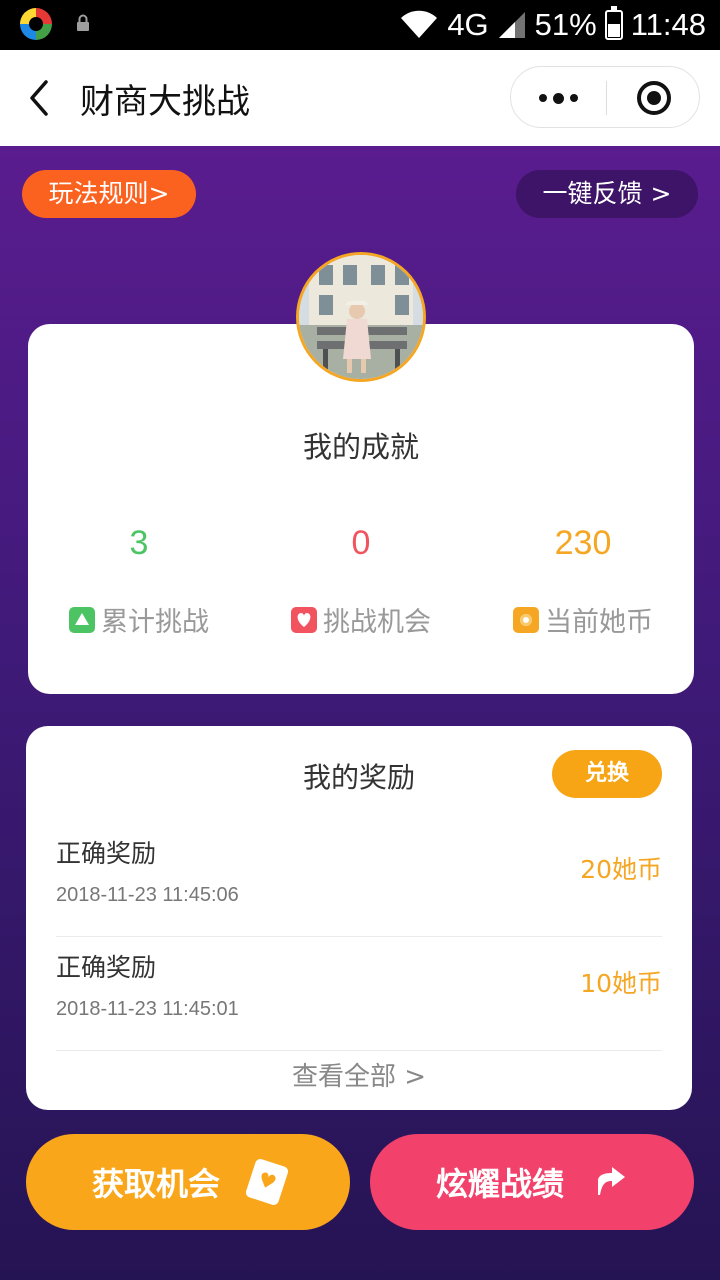 The height and width of the screenshot is (1280, 720). Describe the element at coordinates (419, 24) in the screenshot. I see `wifi-icon` at that location.